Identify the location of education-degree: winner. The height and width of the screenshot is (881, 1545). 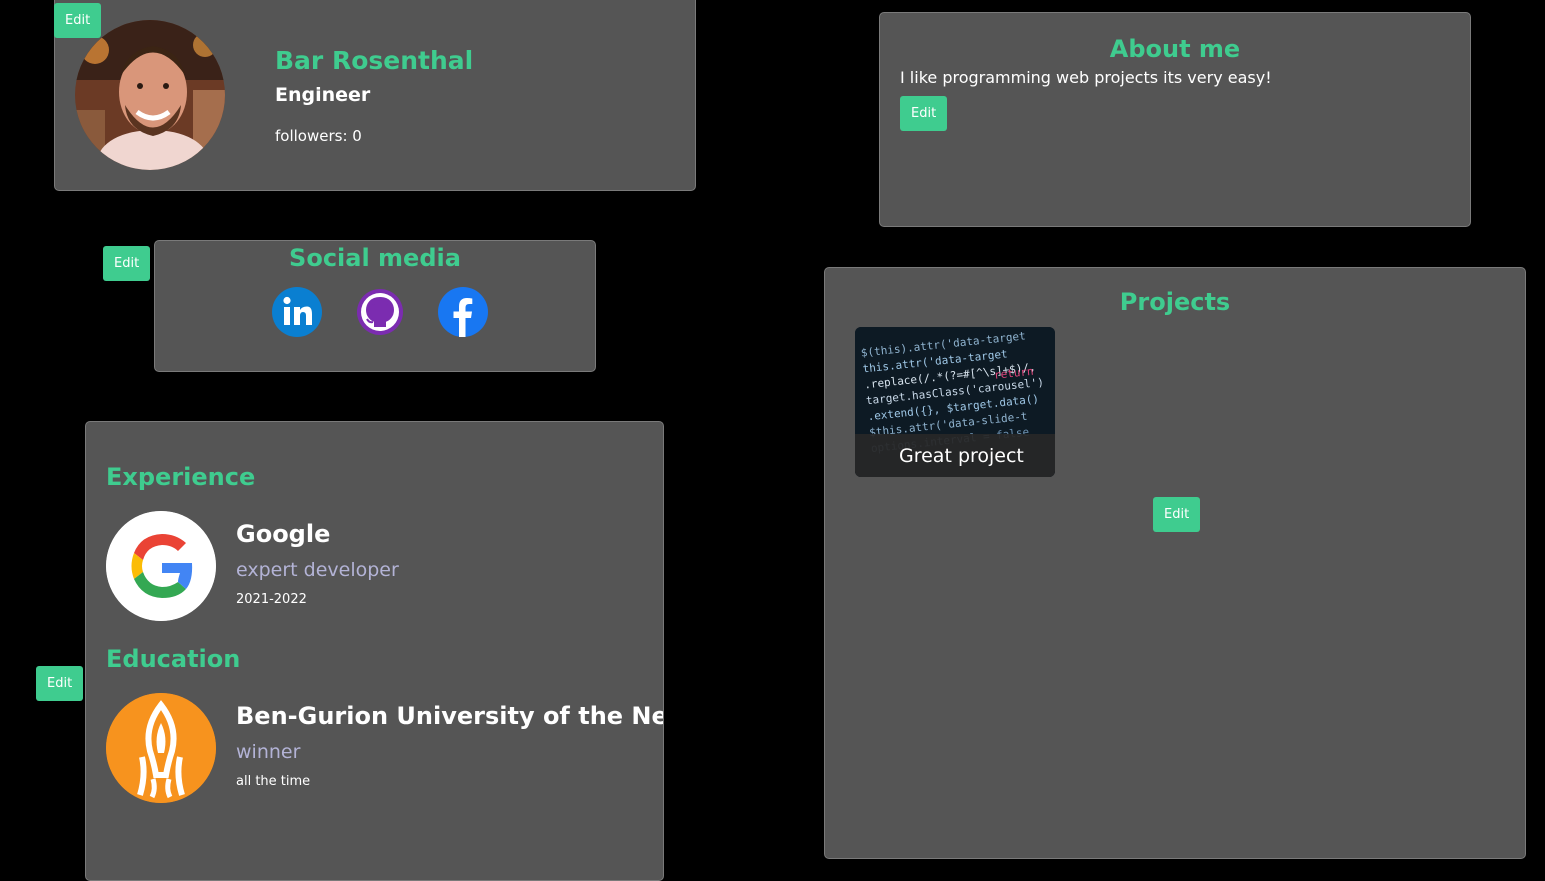
(268, 752).